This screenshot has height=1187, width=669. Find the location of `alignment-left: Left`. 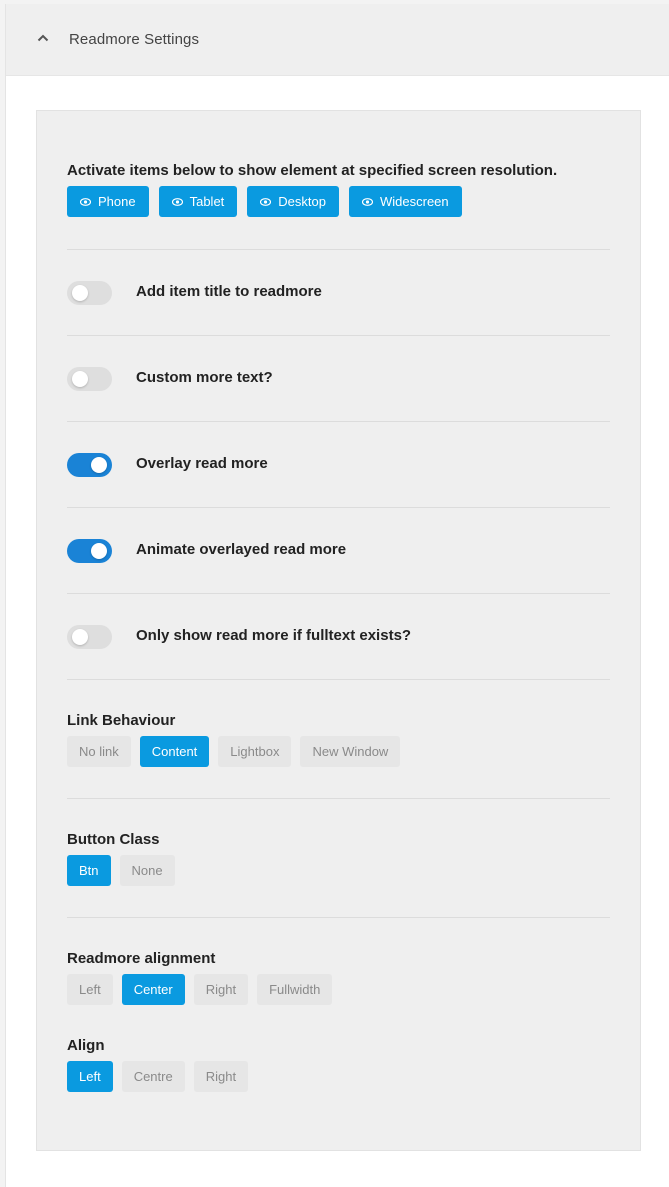

alignment-left: Left is located at coordinates (90, 989).